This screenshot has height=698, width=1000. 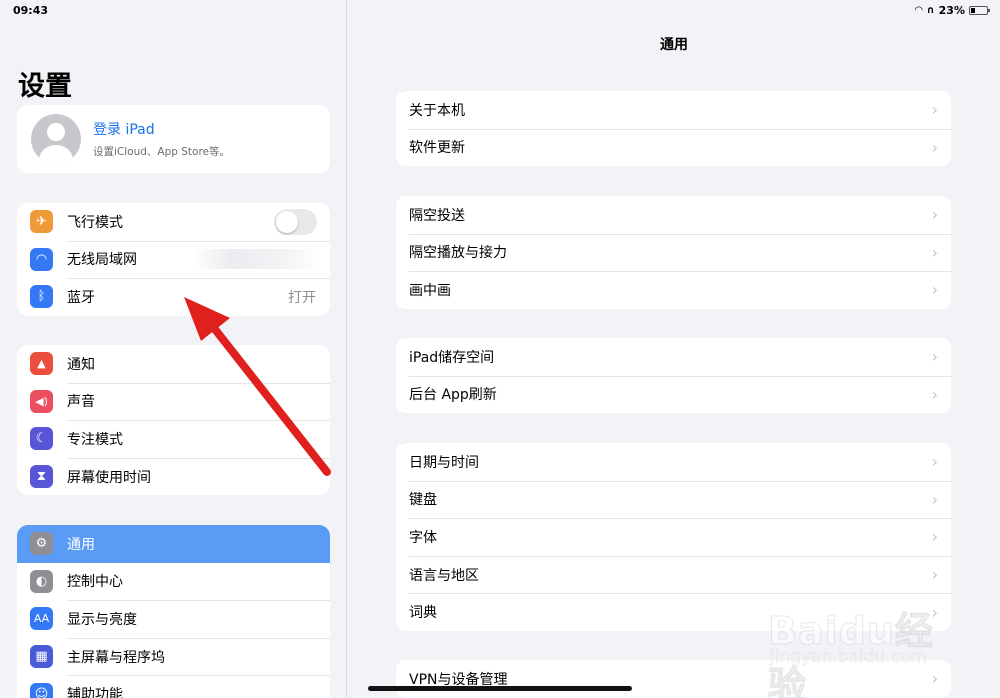 What do you see at coordinates (102, 619) in the screenshot?
I see `sidebar-item-label: 显示与亮度` at bounding box center [102, 619].